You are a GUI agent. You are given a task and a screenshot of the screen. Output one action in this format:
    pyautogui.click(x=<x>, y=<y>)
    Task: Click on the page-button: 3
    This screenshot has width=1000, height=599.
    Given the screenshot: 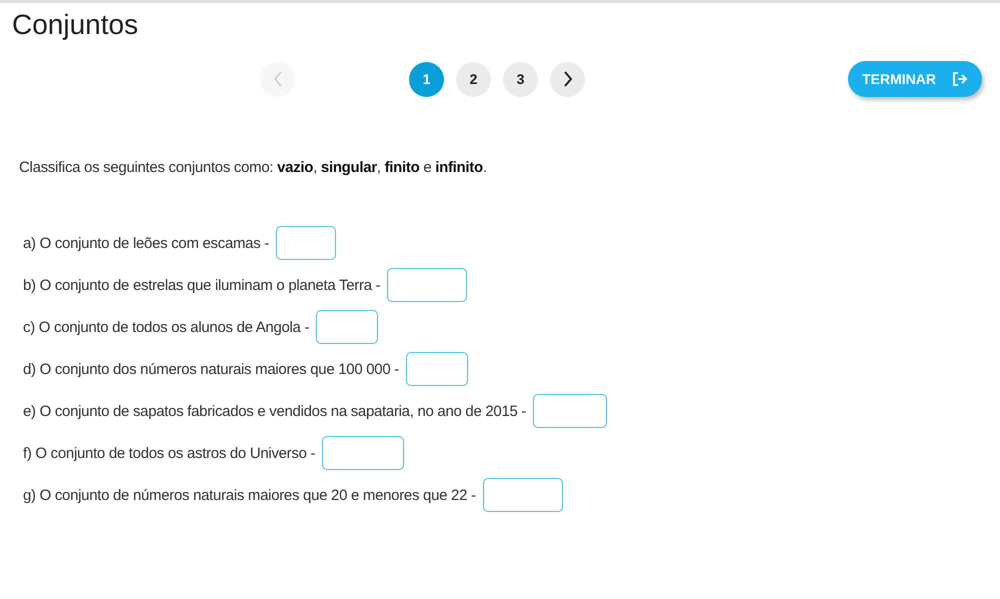 What is the action you would take?
    pyautogui.click(x=520, y=79)
    